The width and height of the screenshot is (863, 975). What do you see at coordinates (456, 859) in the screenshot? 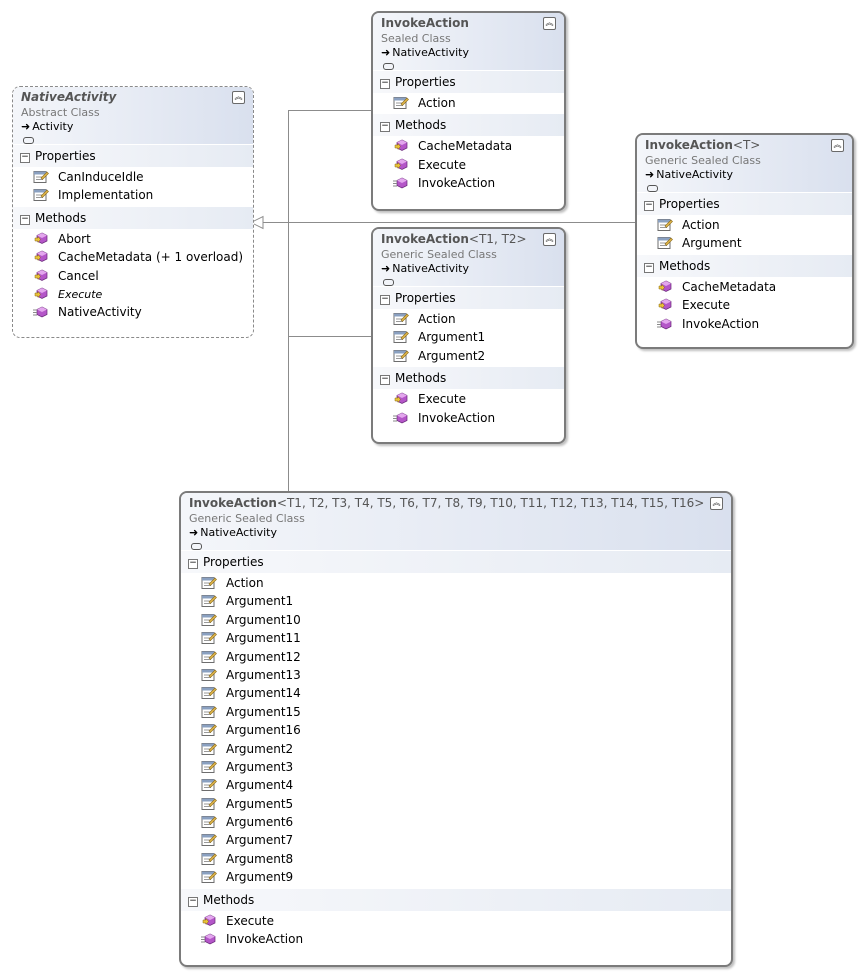
I see `property-item: Argument8` at bounding box center [456, 859].